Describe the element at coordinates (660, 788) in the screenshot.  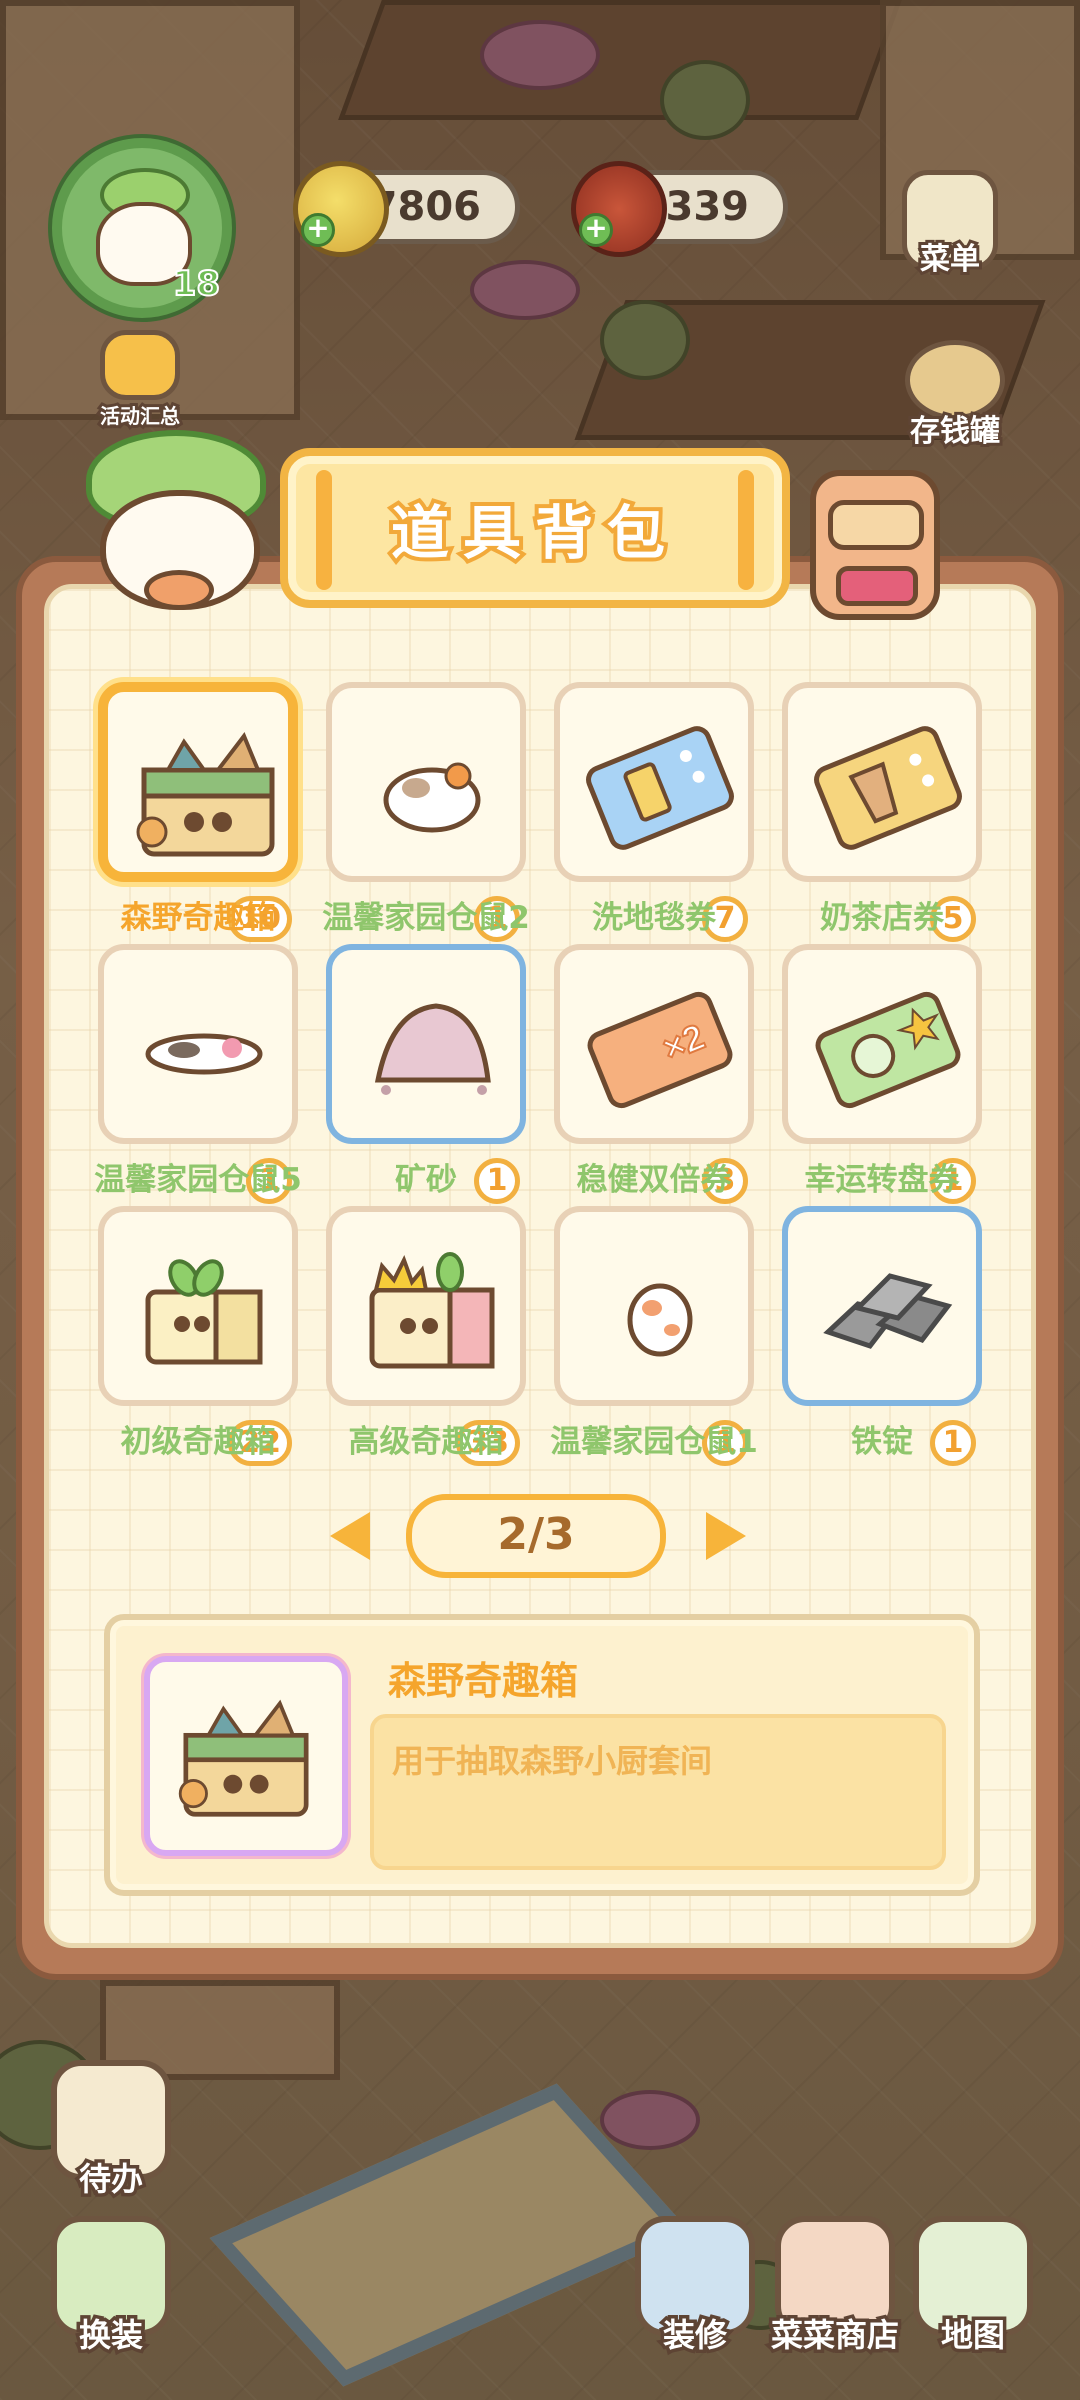
I see `carpet-wash-ticket-icon` at that location.